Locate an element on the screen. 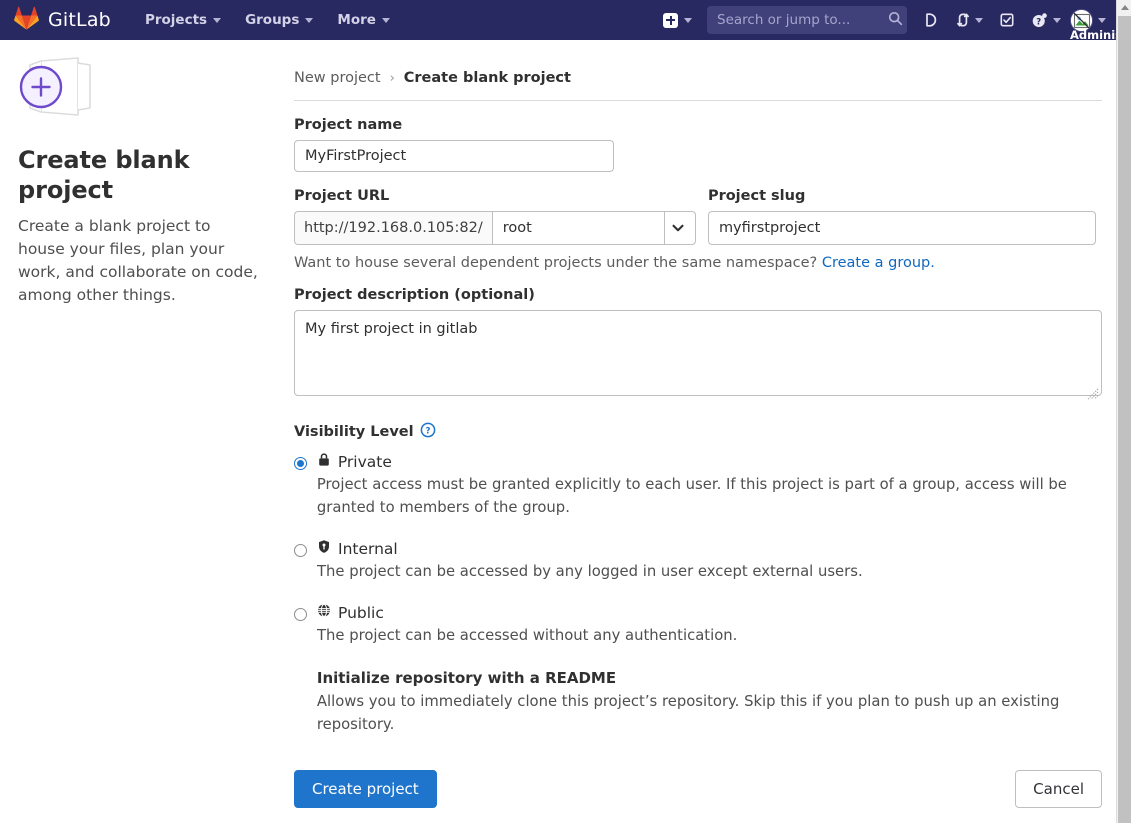 The image size is (1131, 823). search-box is located at coordinates (807, 20).